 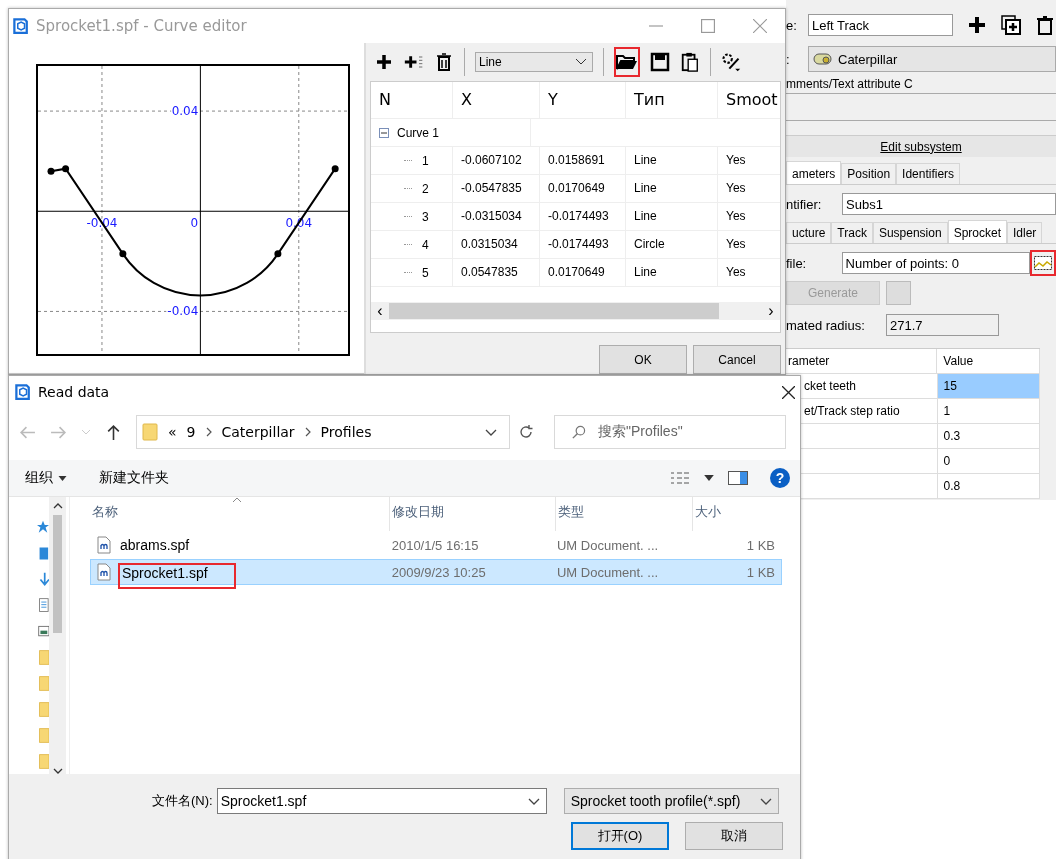 I want to click on close-icon, so click(x=788, y=392).